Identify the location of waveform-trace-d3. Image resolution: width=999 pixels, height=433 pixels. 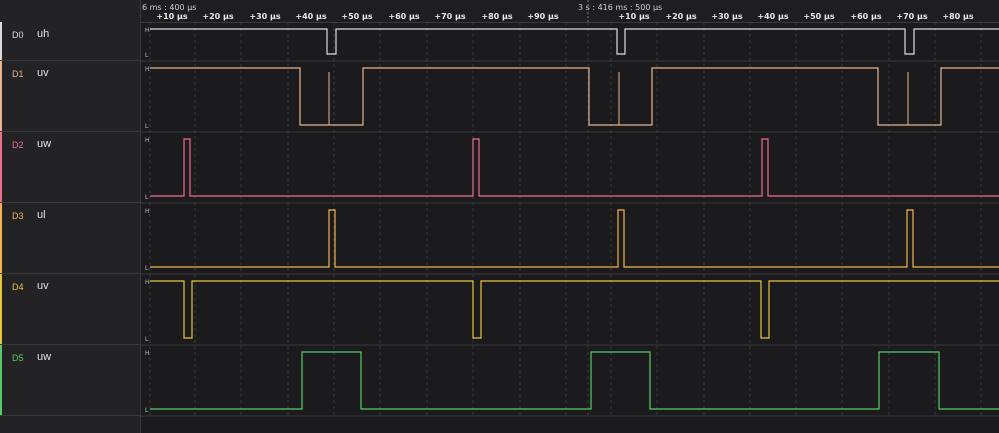
(574, 238).